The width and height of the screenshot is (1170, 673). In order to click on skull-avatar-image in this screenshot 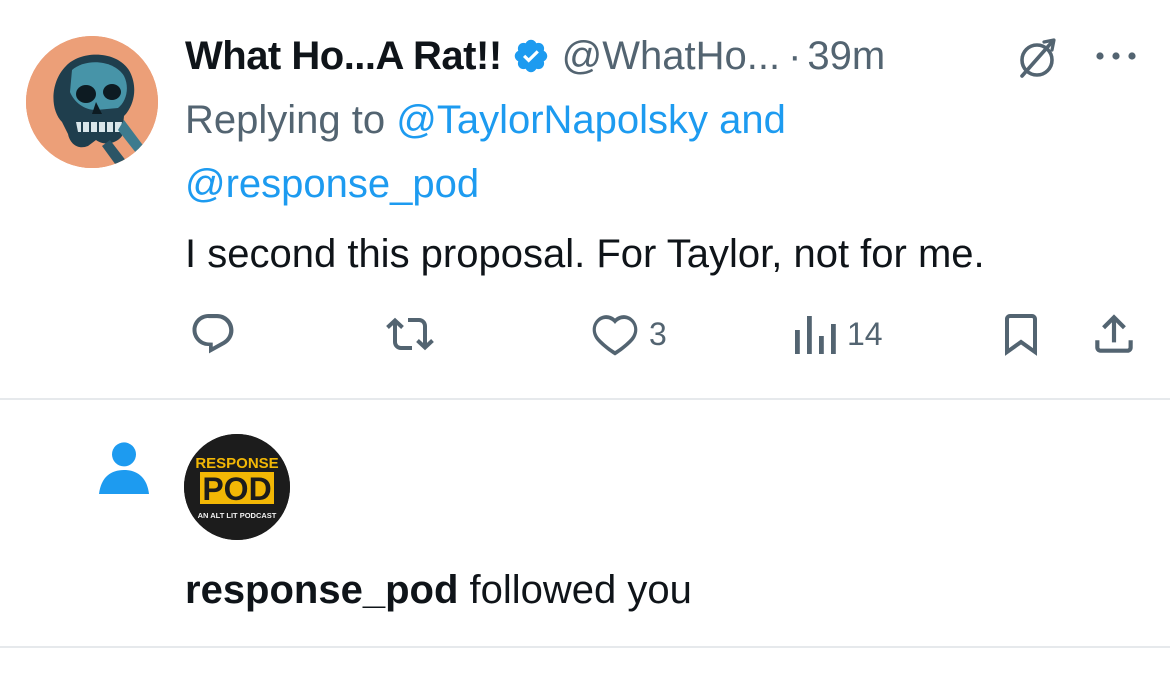, I will do `click(92, 102)`.